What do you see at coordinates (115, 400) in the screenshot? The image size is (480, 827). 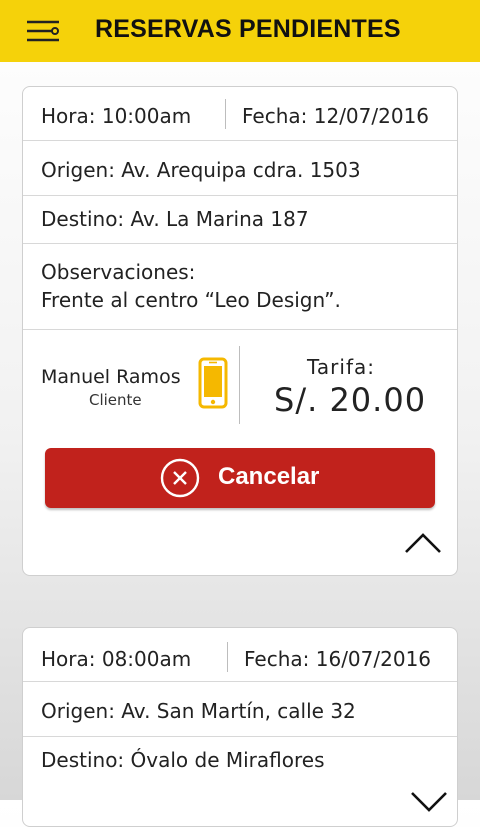 I see `client-role: Cliente` at bounding box center [115, 400].